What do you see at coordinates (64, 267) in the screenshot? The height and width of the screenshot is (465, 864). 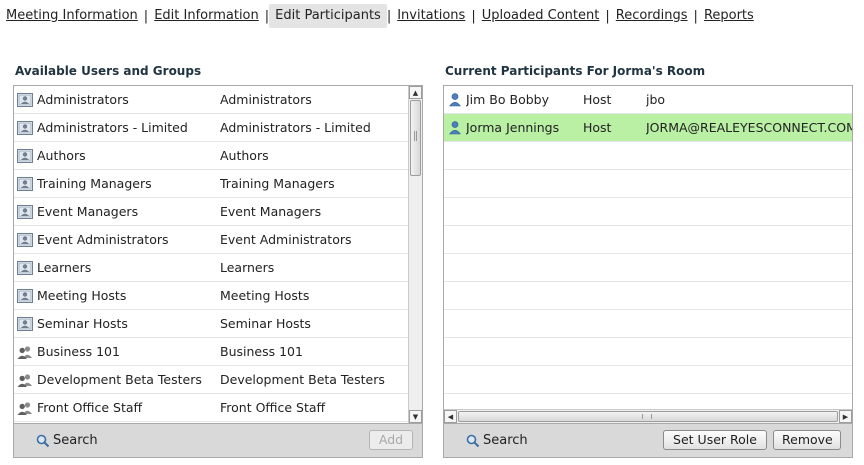 I see `row-name: Learners` at bounding box center [64, 267].